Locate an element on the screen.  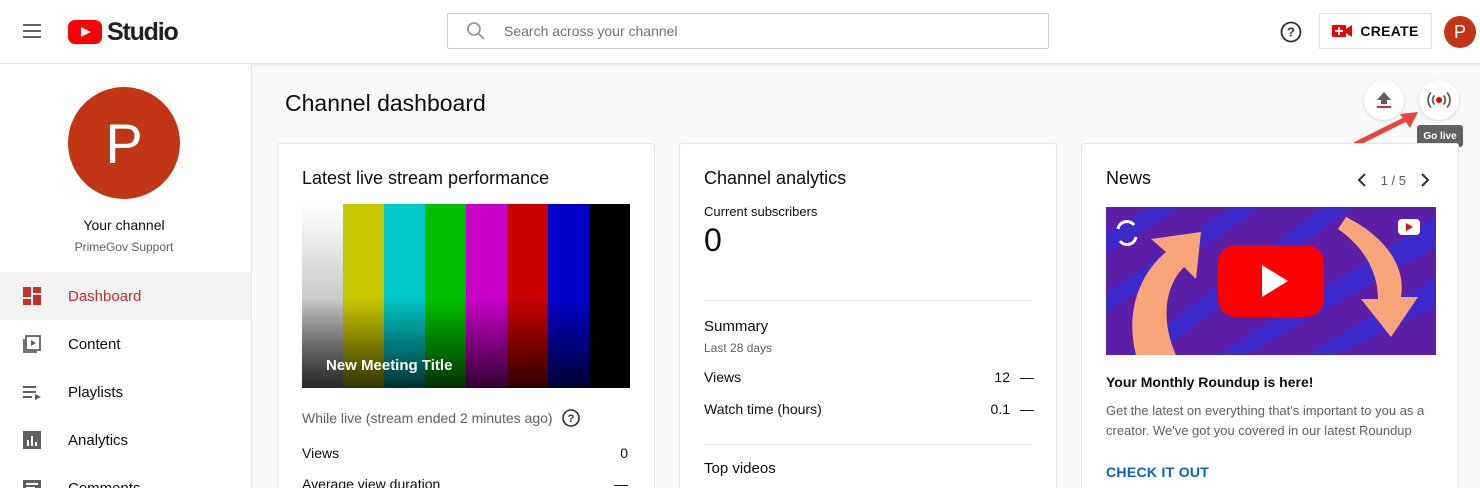
analytics-card-title: Channel analytics is located at coordinates (775, 178).